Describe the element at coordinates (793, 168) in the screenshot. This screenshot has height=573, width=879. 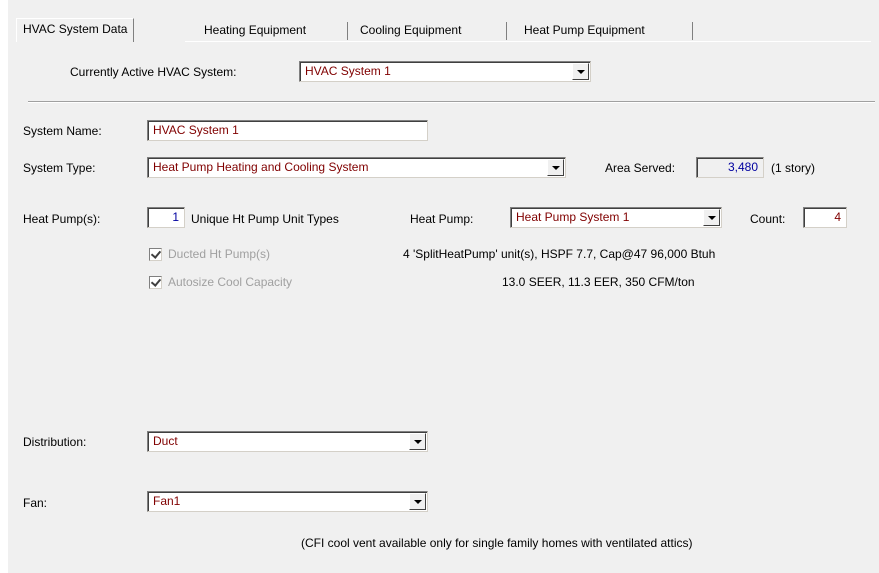
I see `area-served-note: (1 story)` at that location.